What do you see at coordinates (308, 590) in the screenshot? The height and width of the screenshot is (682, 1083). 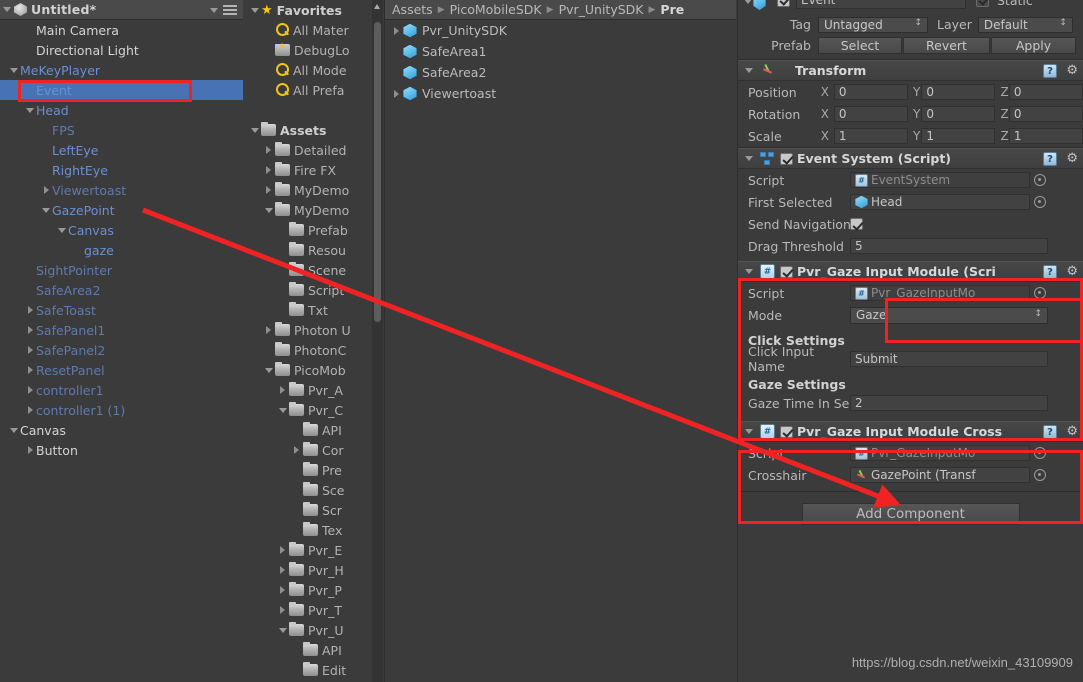 I see `project-tree-item-pvr-p: Pvr_P` at bounding box center [308, 590].